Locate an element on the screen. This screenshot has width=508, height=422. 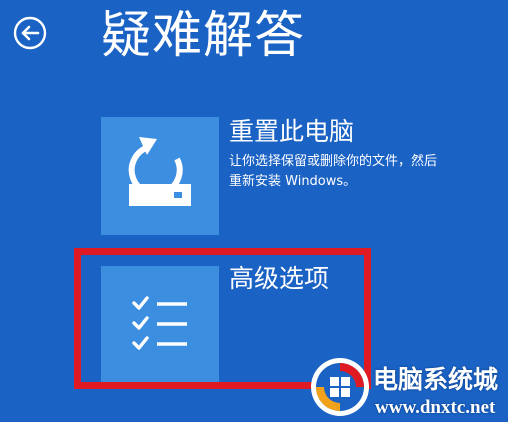
arrow-left-circle-icon is located at coordinates (30, 33).